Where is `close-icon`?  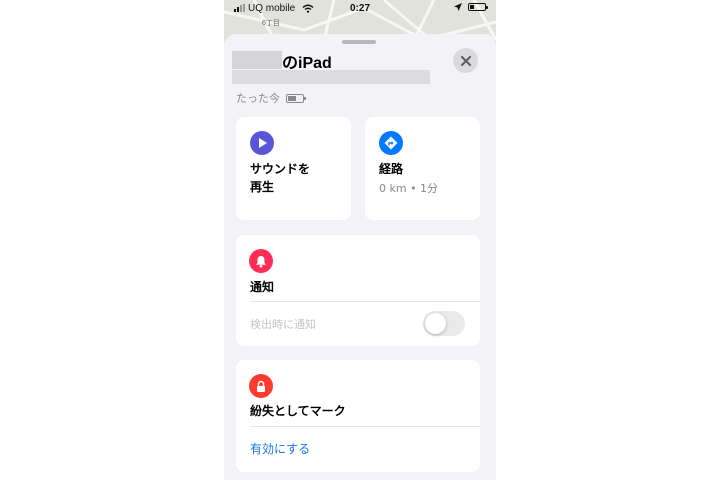
close-icon is located at coordinates (465, 60).